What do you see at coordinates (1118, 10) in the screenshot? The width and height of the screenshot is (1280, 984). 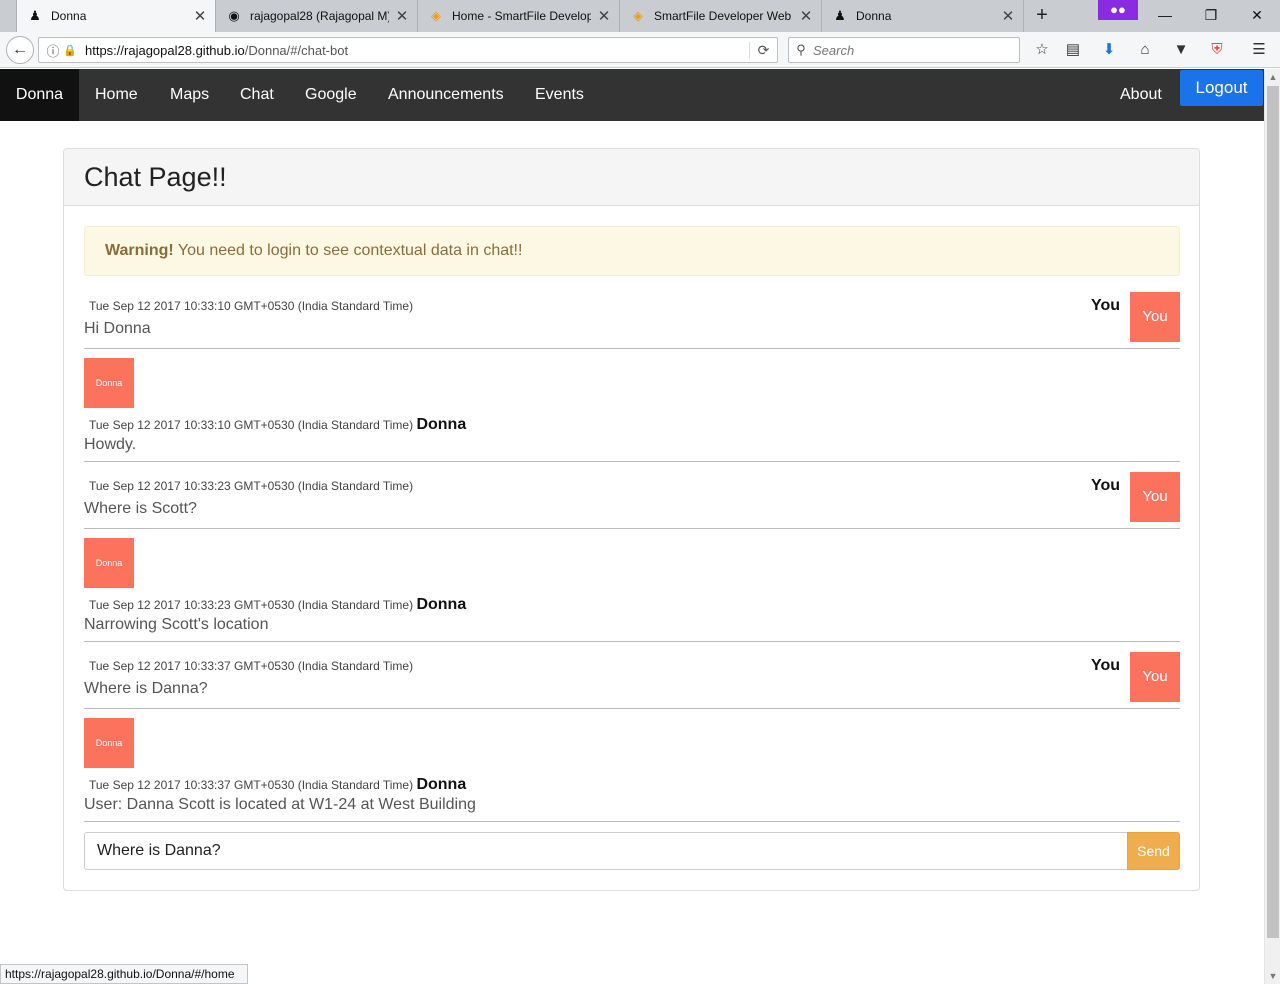 I see `private-browsing-mask-icon: ●●` at bounding box center [1118, 10].